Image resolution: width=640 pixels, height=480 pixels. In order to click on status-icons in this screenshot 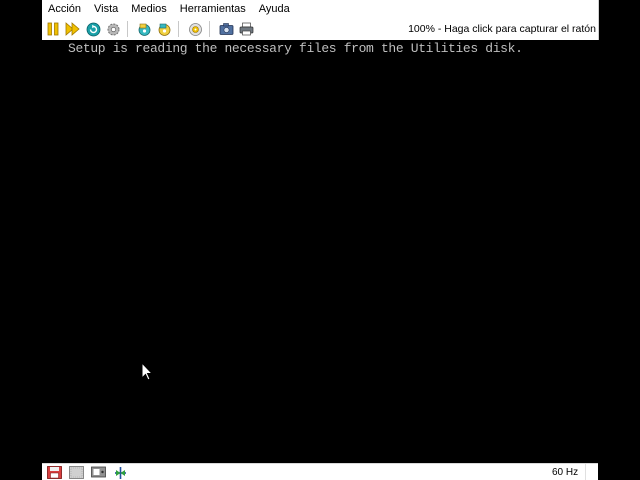, I will do `click(86, 472)`.